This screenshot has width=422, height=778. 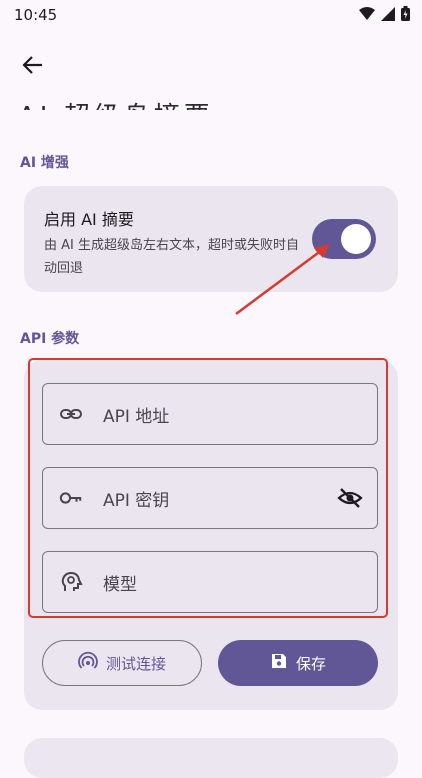 What do you see at coordinates (135, 663) in the screenshot?
I see `test-connection-label: 测试连接` at bounding box center [135, 663].